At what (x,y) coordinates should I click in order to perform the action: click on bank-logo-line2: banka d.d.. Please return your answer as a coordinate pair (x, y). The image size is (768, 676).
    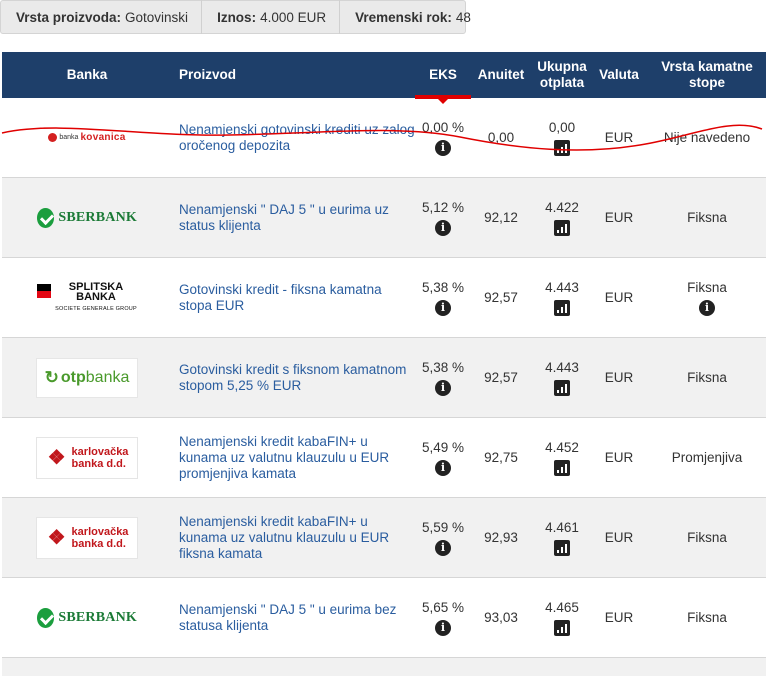
    Looking at the image, I should click on (98, 543).